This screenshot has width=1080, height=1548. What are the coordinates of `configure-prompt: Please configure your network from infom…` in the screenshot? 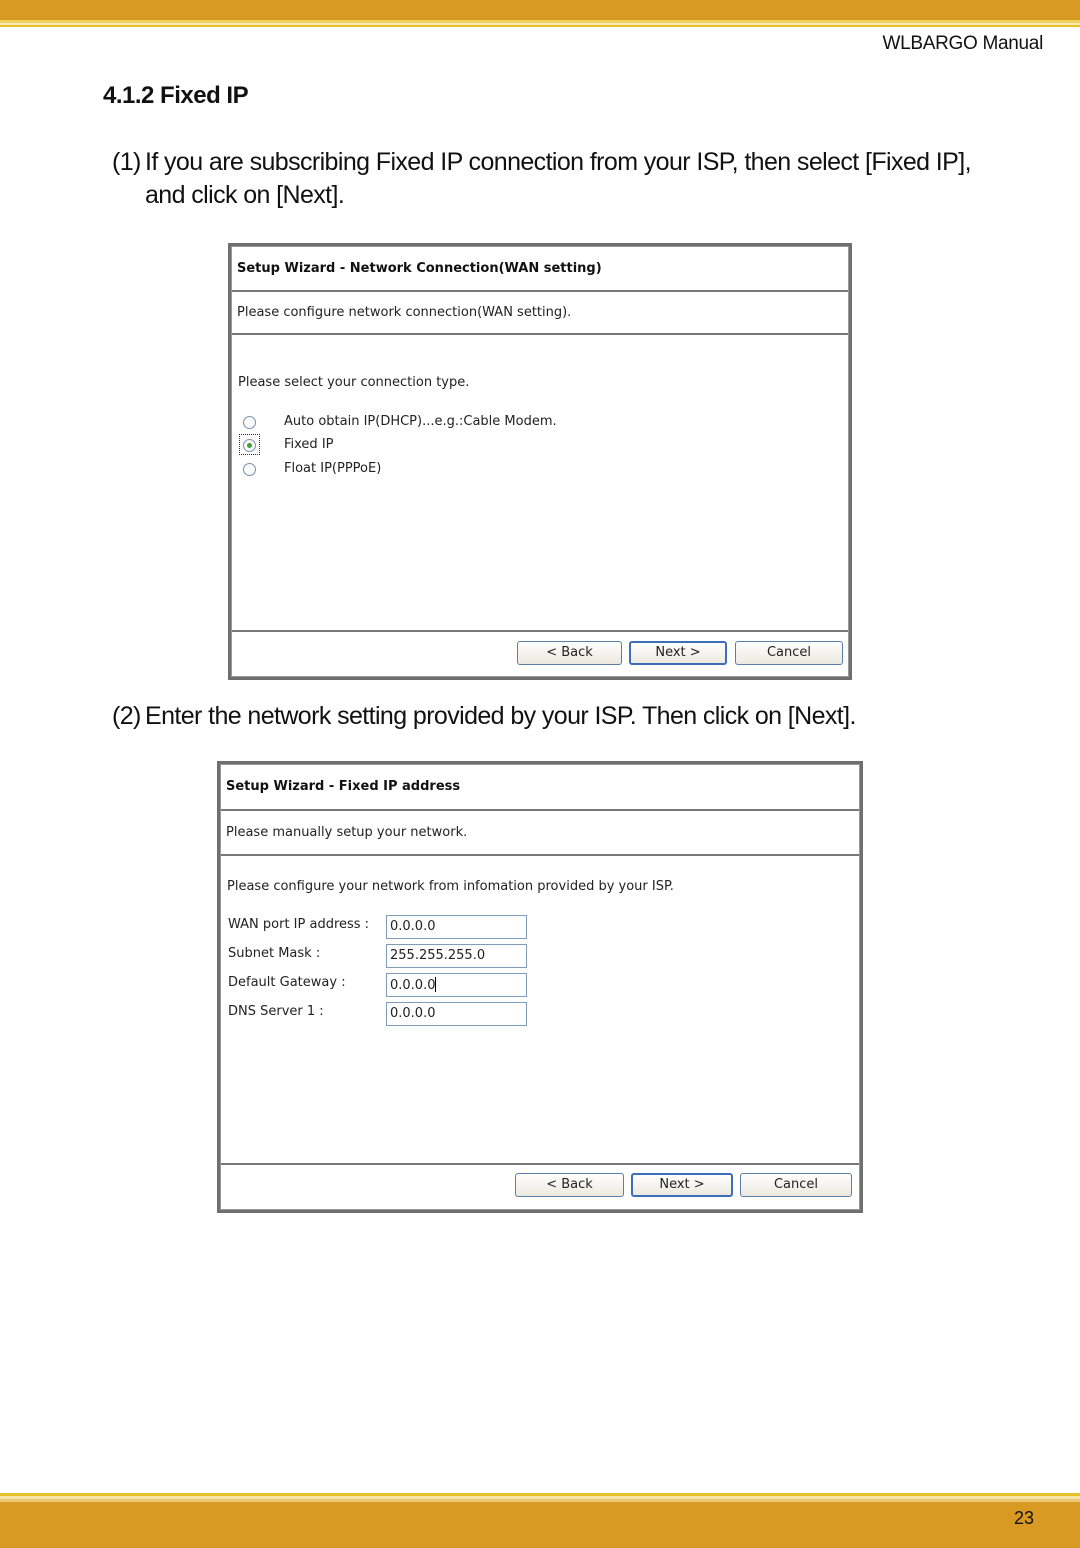 It's located at (450, 886).